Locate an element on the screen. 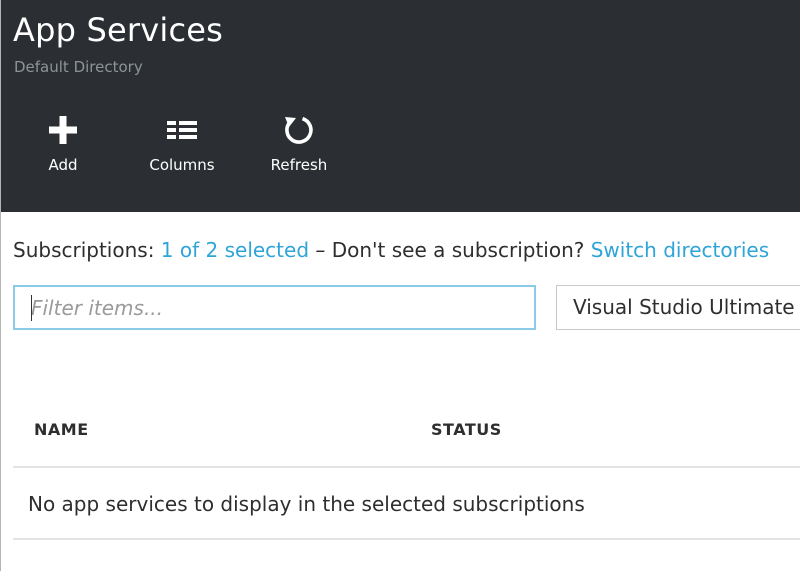  refresh-icon is located at coordinates (299, 130).